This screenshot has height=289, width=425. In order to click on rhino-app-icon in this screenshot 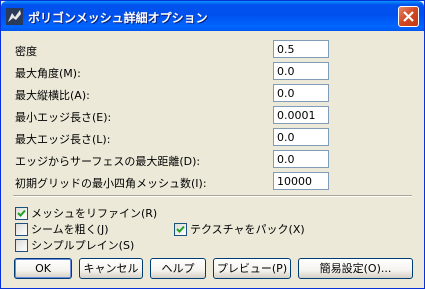, I will do `click(14, 16)`.